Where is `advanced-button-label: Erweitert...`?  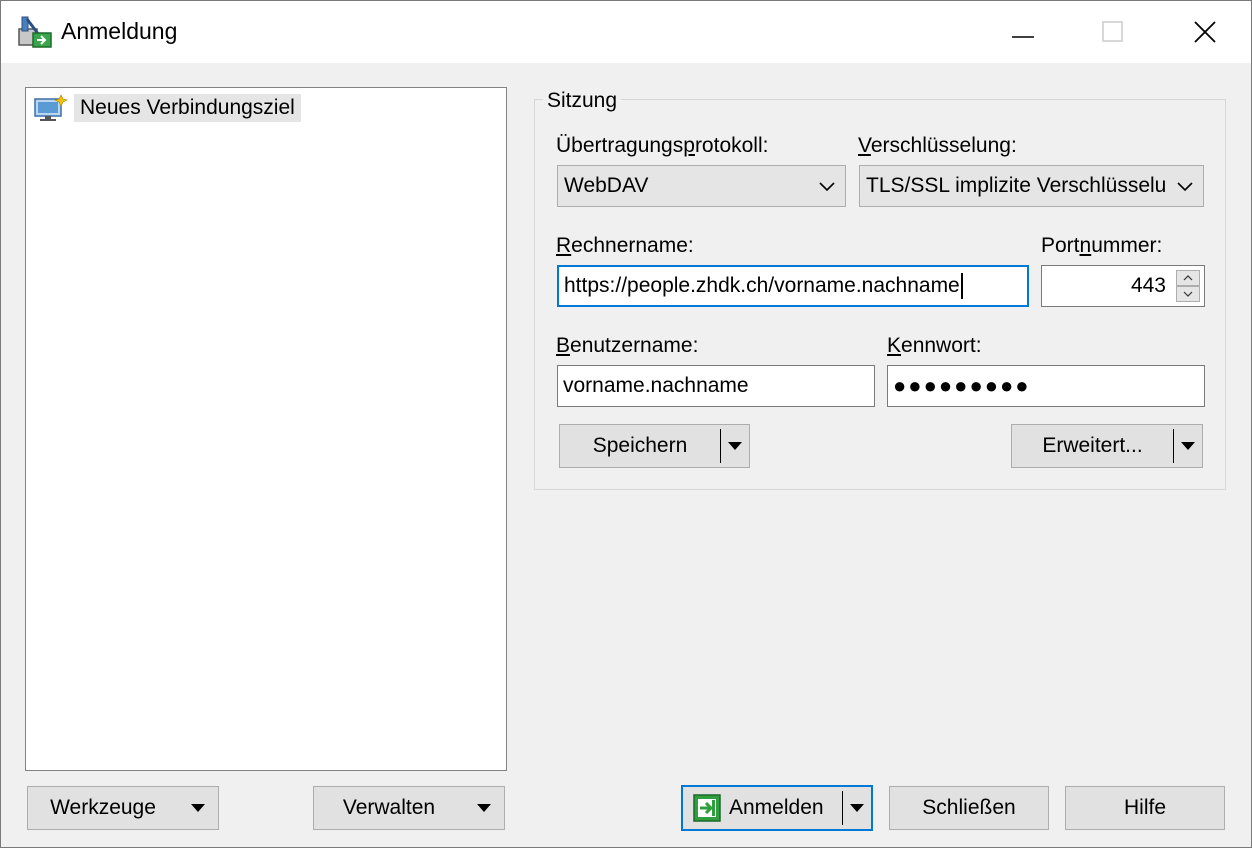
advanced-button-label: Erweitert... is located at coordinates (1092, 445).